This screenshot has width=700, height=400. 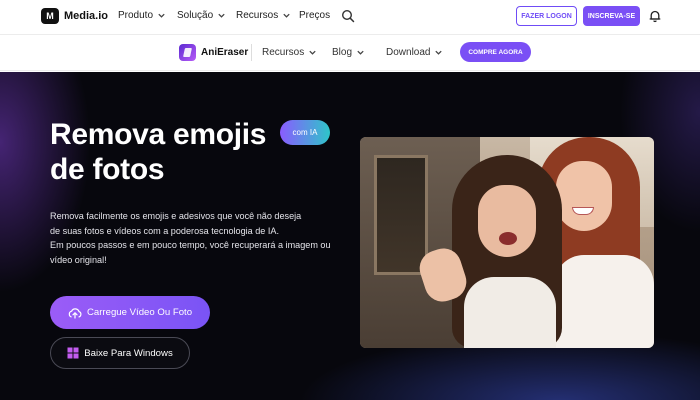 I want to click on bell-icon, so click(x=655, y=16).